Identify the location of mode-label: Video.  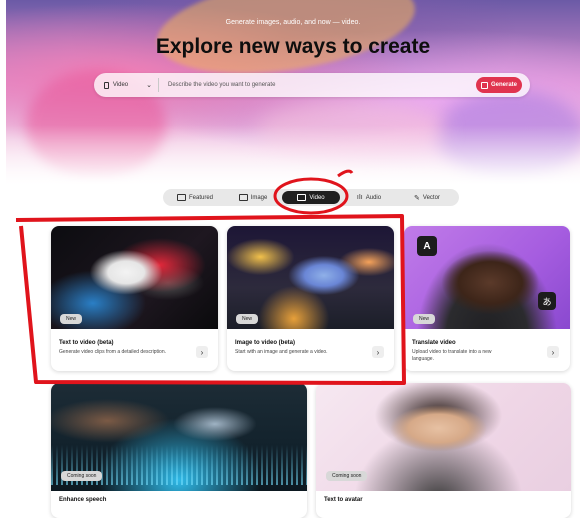
(120, 85).